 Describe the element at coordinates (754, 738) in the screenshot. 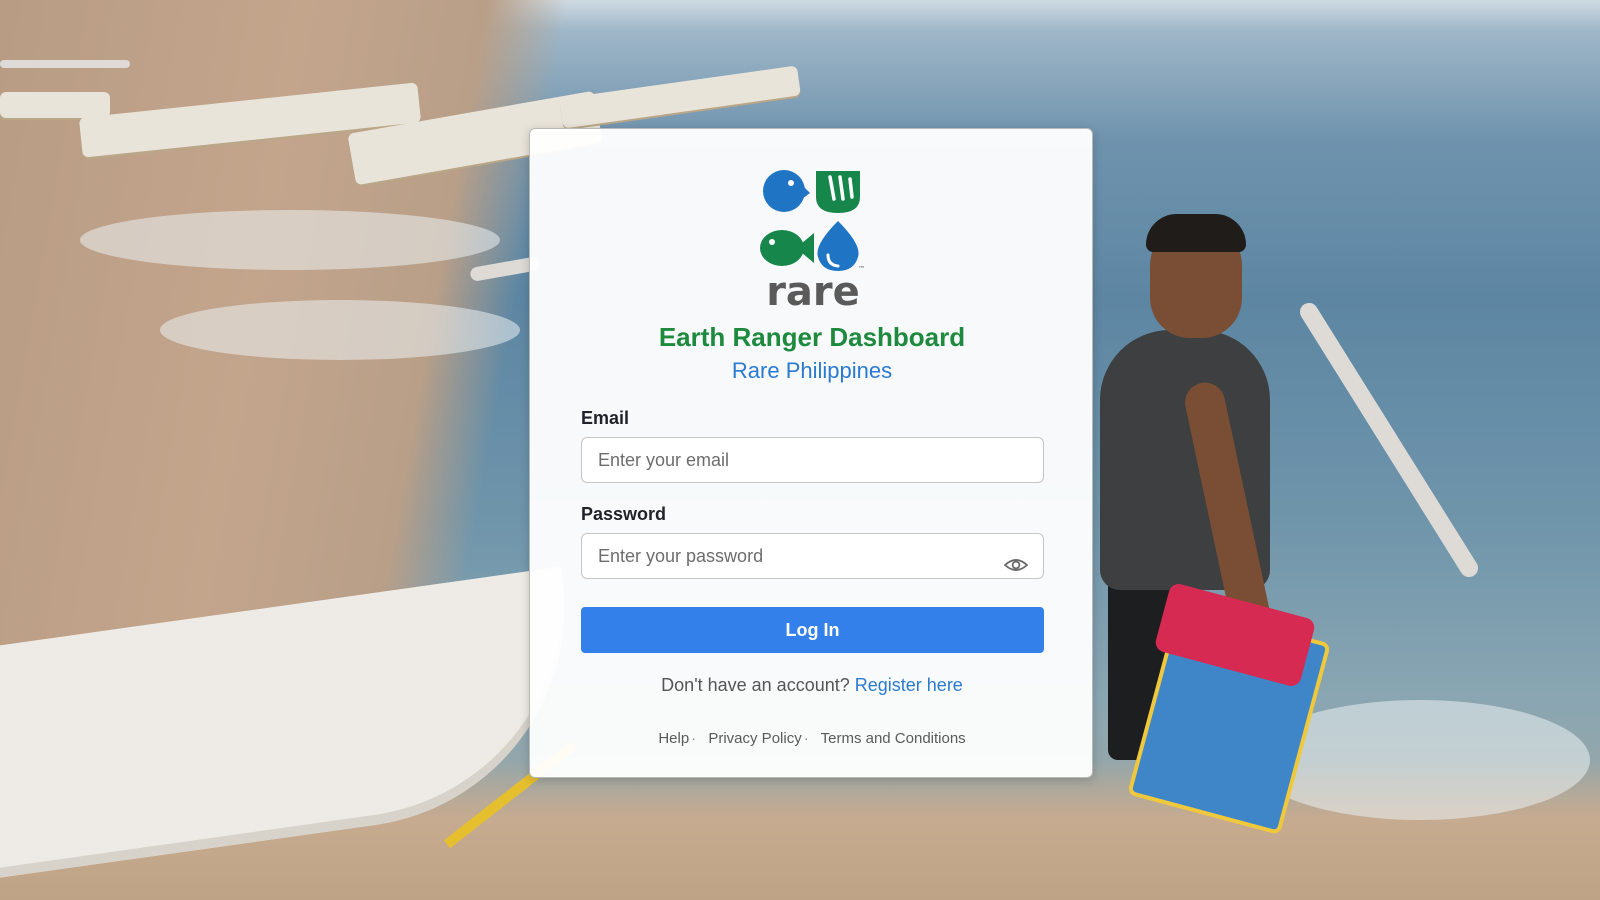

I see `privacy-policy-link: Privacy Policy` at that location.